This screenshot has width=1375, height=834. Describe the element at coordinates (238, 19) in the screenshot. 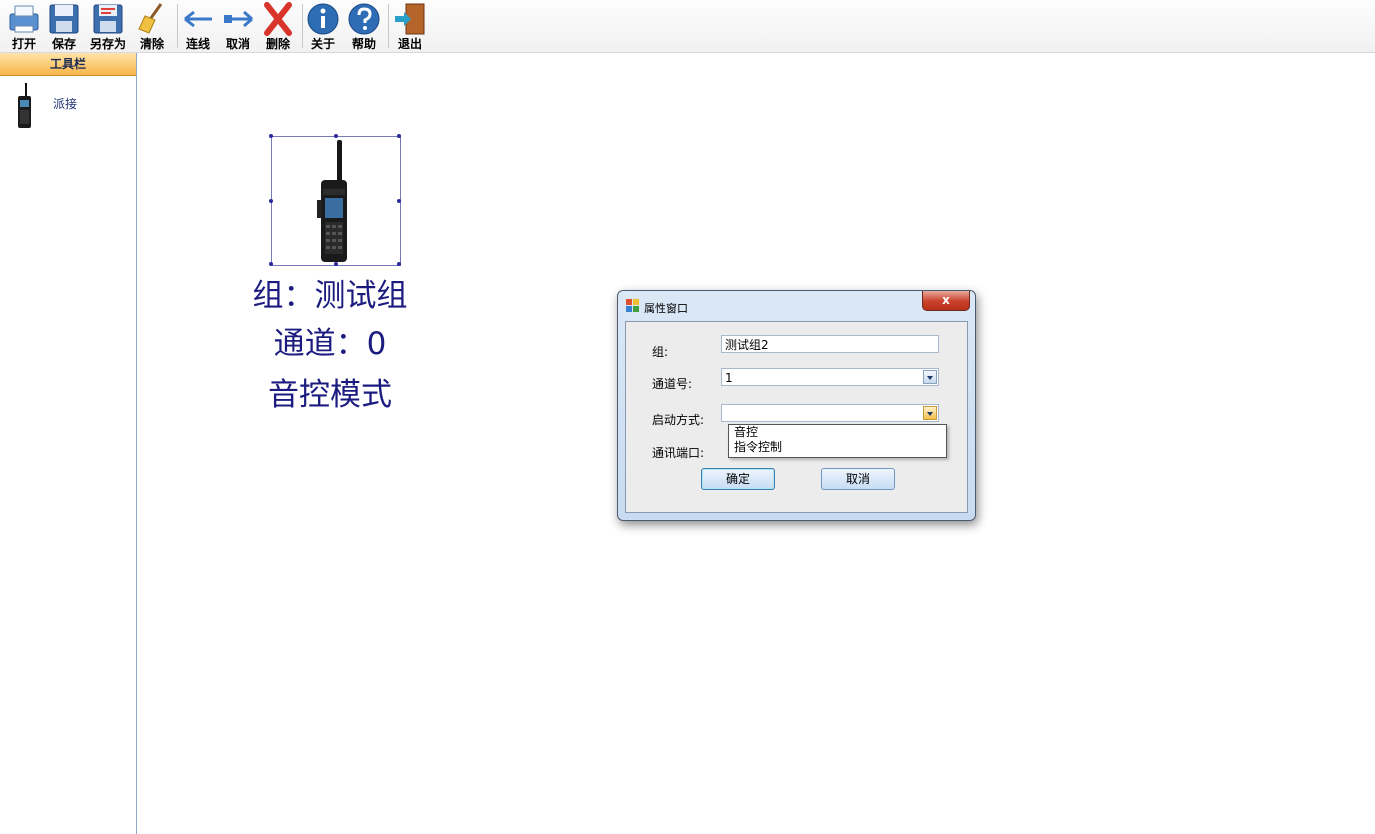

I see `arrow-right-icon` at that location.